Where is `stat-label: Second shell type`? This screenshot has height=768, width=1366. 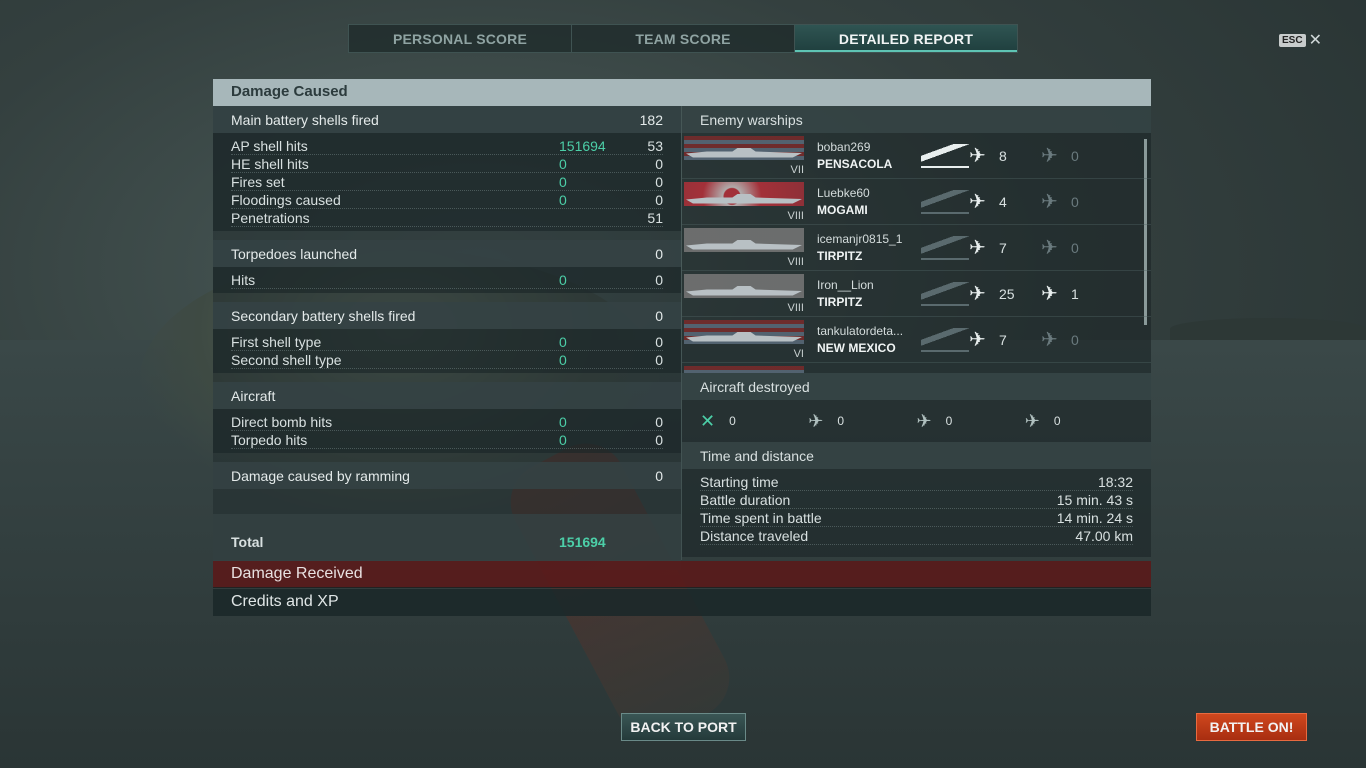 stat-label: Second shell type is located at coordinates (286, 360).